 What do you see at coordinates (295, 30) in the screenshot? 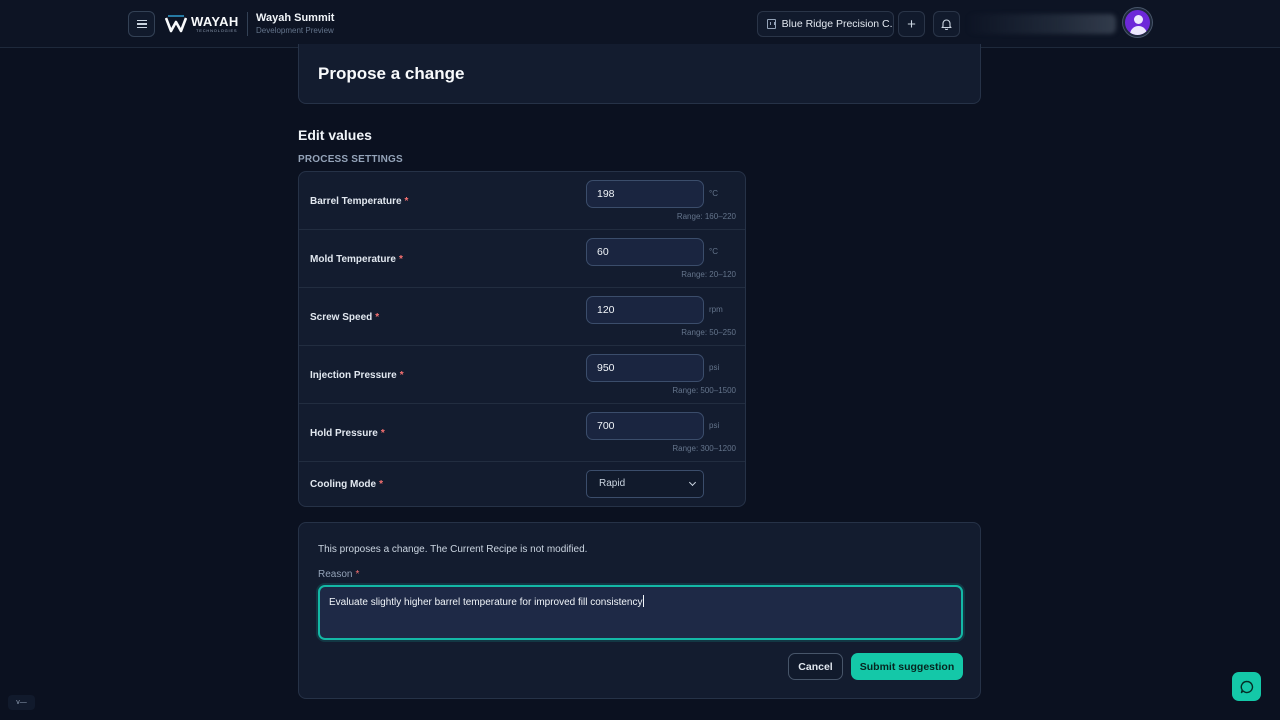
I see `app-subtitle: Development Preview` at bounding box center [295, 30].